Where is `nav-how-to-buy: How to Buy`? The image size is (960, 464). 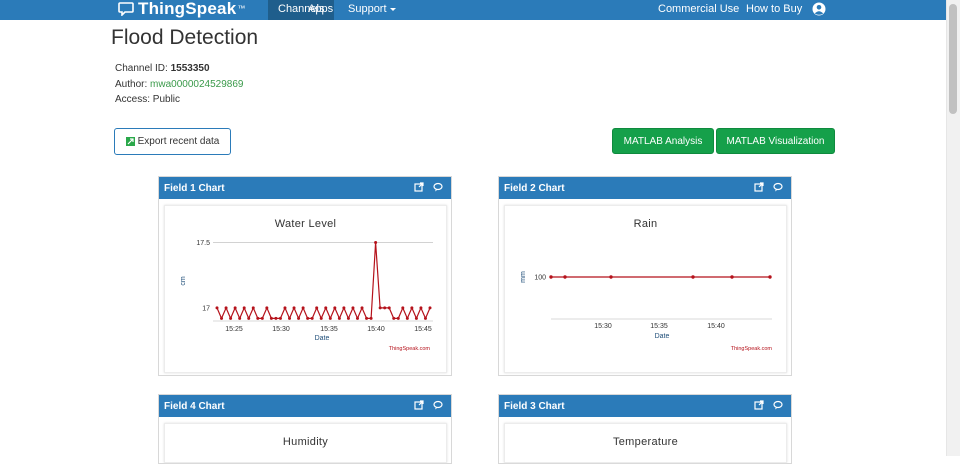 nav-how-to-buy: How to Buy is located at coordinates (774, 10).